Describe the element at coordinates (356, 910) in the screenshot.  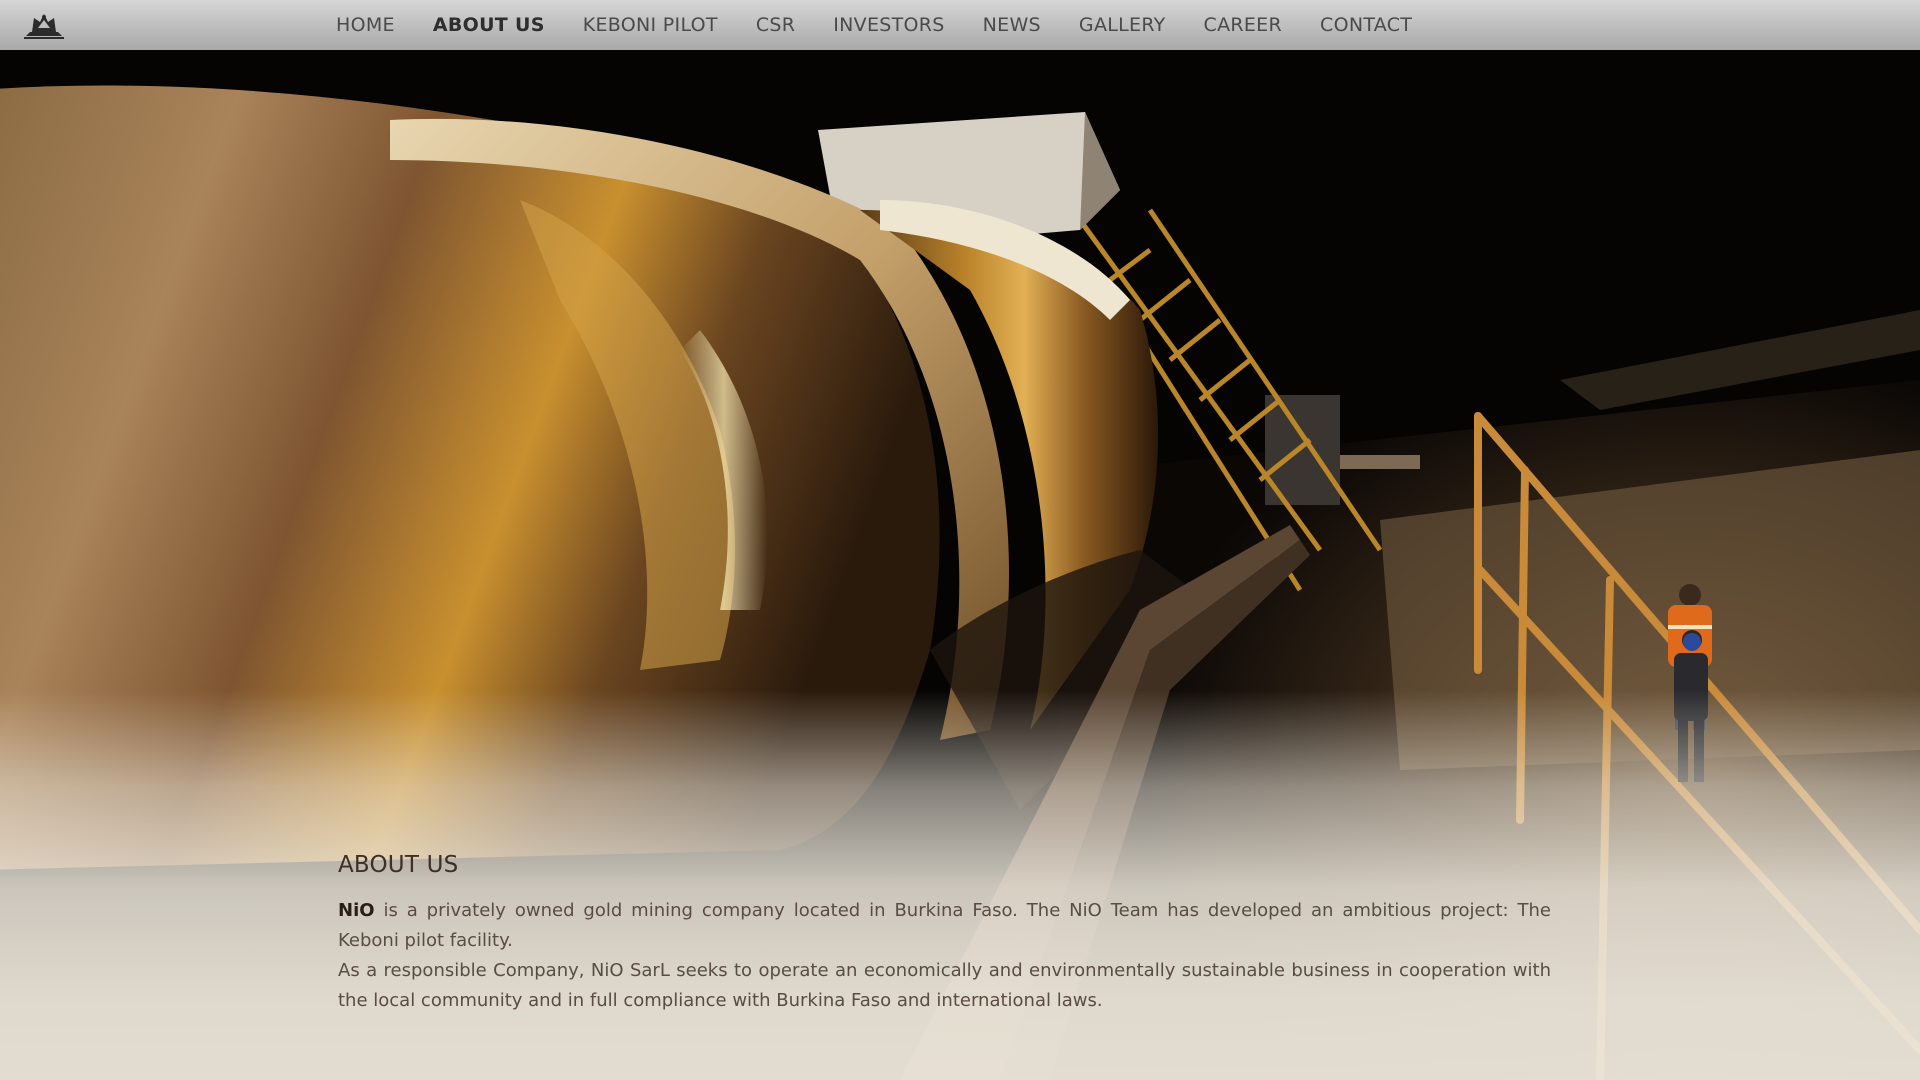
I see `brand-name: NiO` at that location.